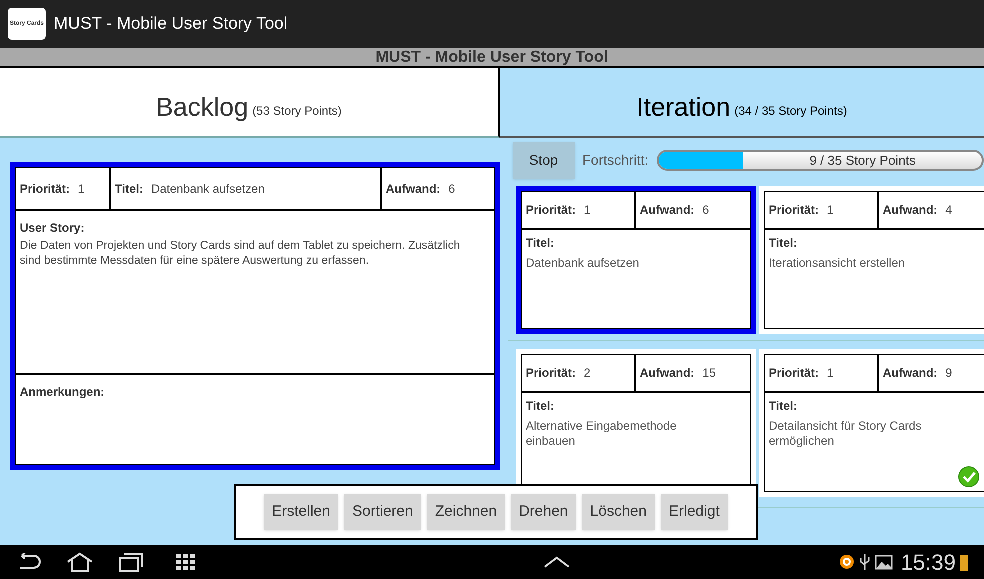 This screenshot has height=579, width=984. Describe the element at coordinates (466, 512) in the screenshot. I see `toolbar-button: Zeichnen` at that location.